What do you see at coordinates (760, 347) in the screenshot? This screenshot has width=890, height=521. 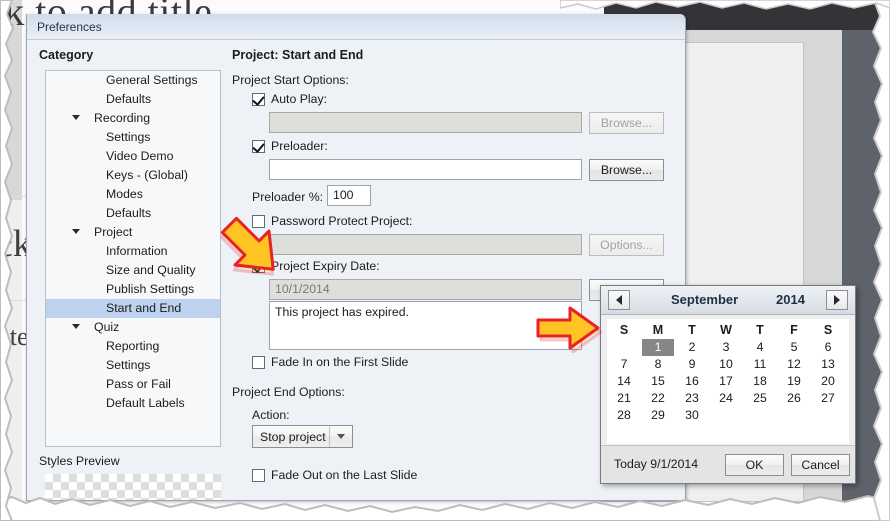 I see `calendar-day-cell: 4` at bounding box center [760, 347].